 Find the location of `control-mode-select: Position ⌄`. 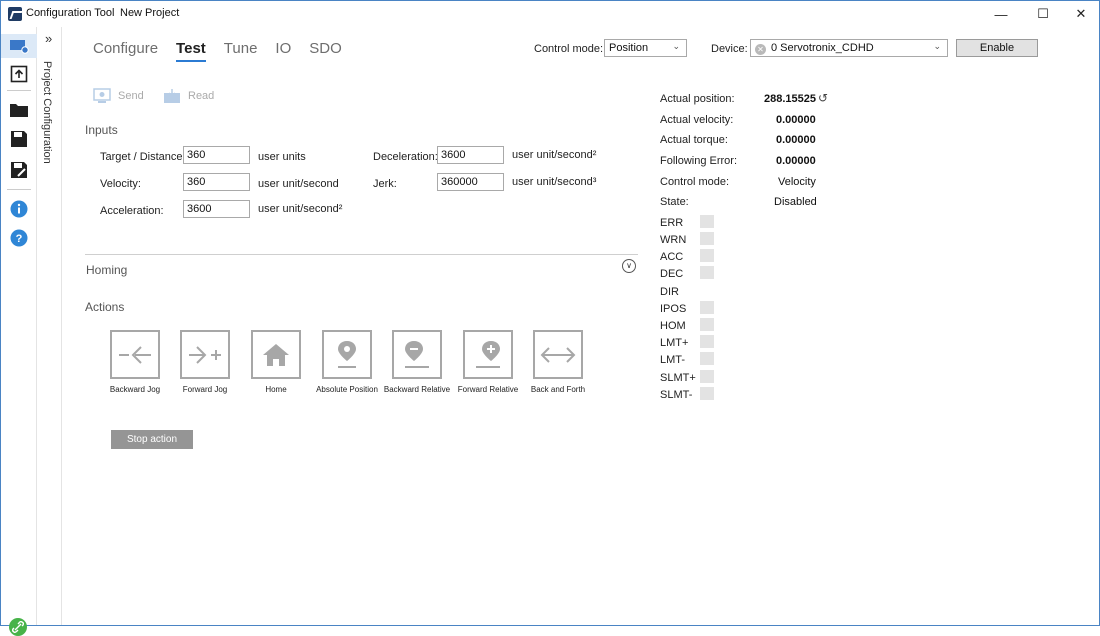

control-mode-select: Position ⌄ is located at coordinates (645, 48).